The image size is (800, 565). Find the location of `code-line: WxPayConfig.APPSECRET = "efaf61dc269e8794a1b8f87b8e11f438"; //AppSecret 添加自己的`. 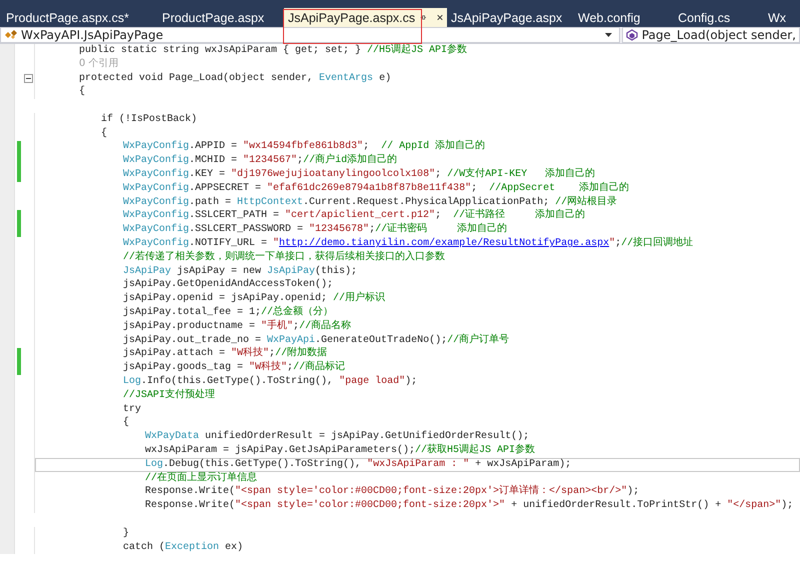

code-line: WxPayConfig.APPSECRET = "efaf61dc269e8794a1b8f87b8e11f438"; //AppSecret 添加自己的 is located at coordinates (376, 188).